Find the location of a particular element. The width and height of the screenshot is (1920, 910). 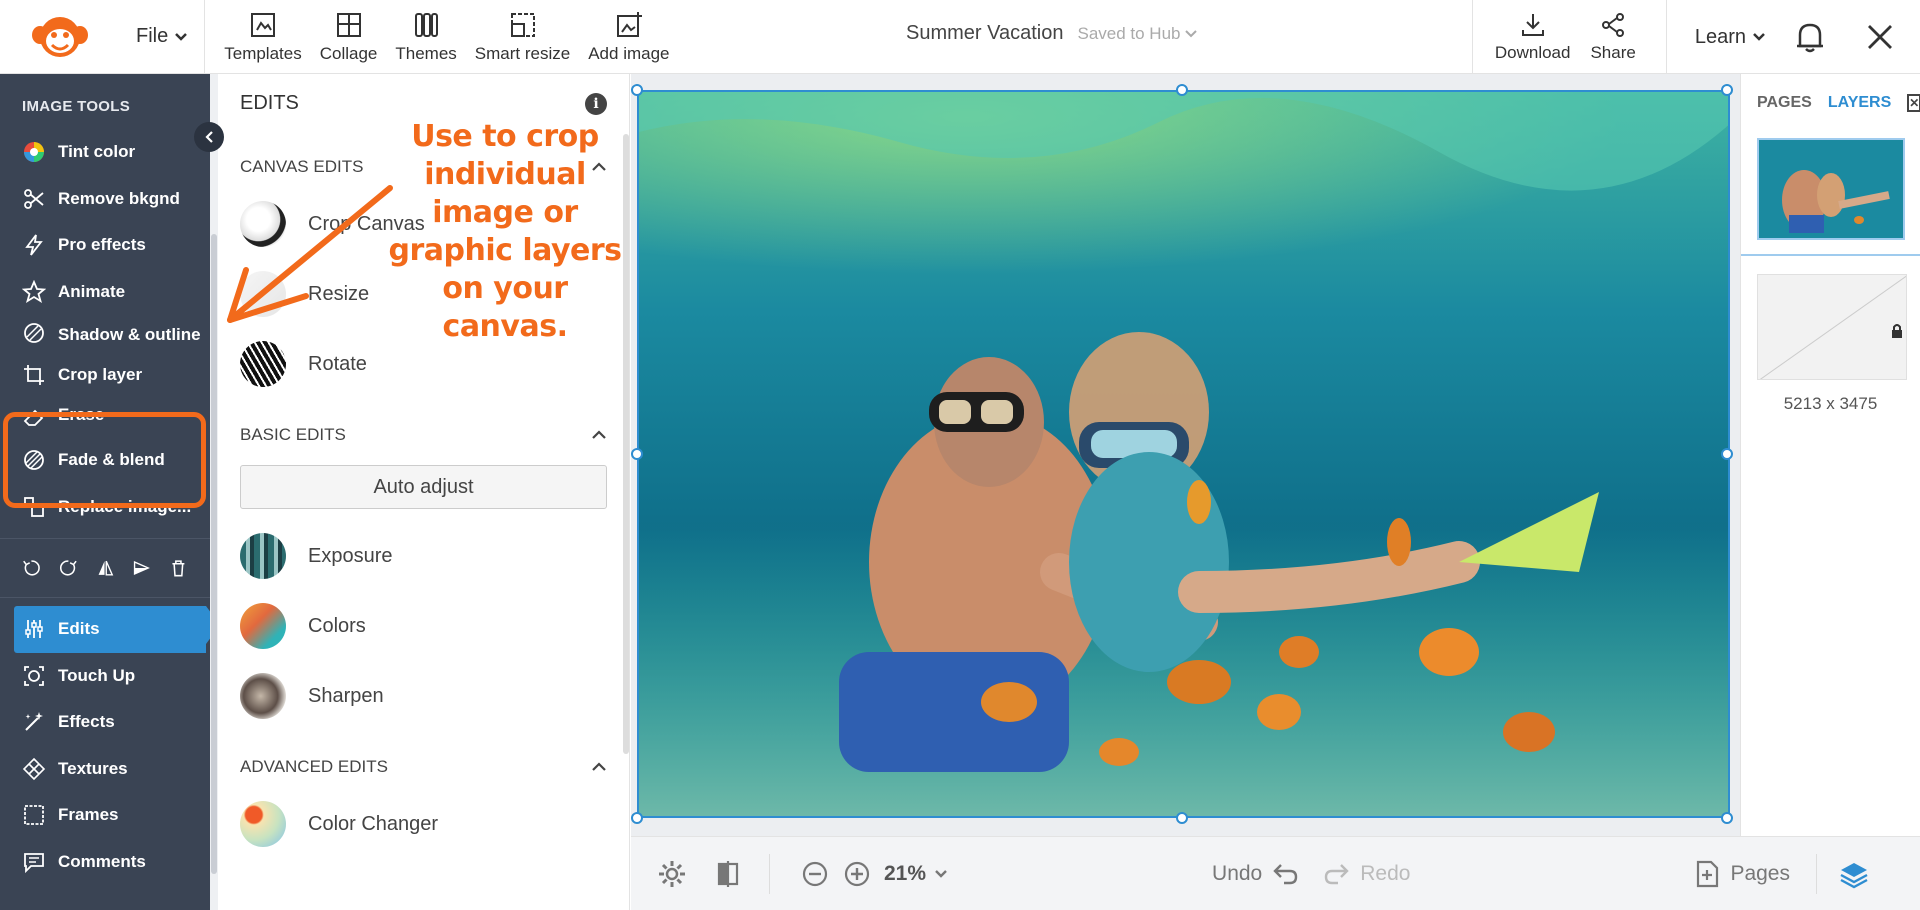

edit-label: Color Changer is located at coordinates (373, 823).